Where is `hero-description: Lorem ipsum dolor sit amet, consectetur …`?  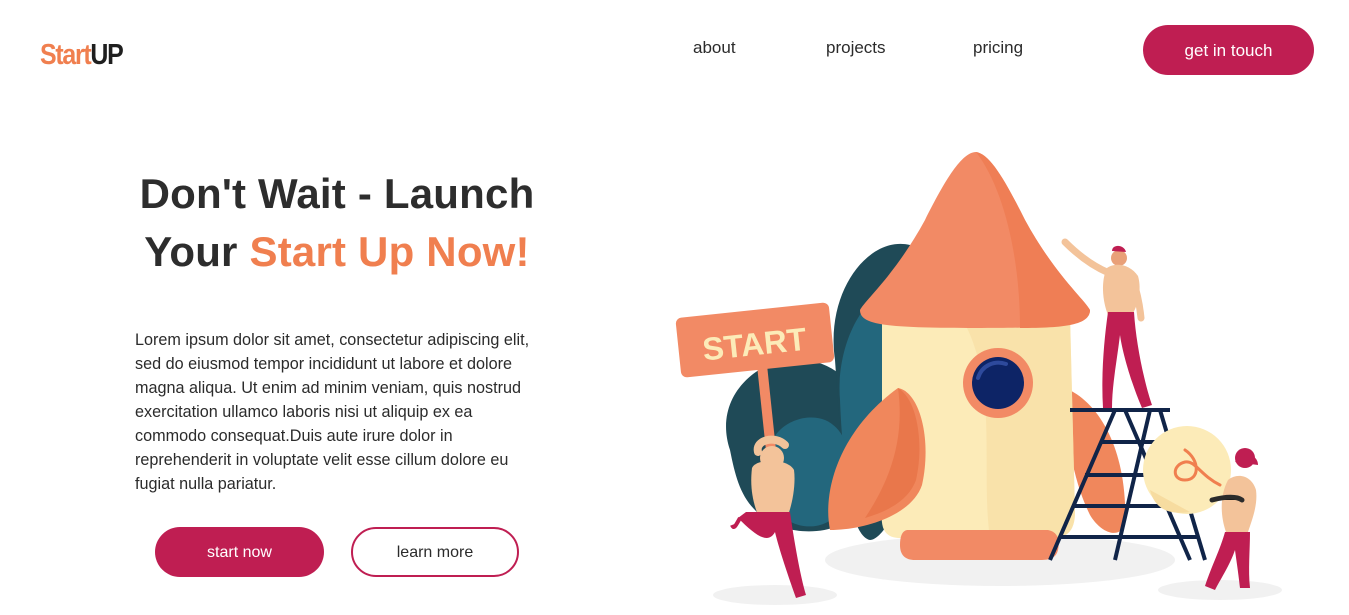 hero-description: Lorem ipsum dolor sit amet, consectetur … is located at coordinates (332, 412).